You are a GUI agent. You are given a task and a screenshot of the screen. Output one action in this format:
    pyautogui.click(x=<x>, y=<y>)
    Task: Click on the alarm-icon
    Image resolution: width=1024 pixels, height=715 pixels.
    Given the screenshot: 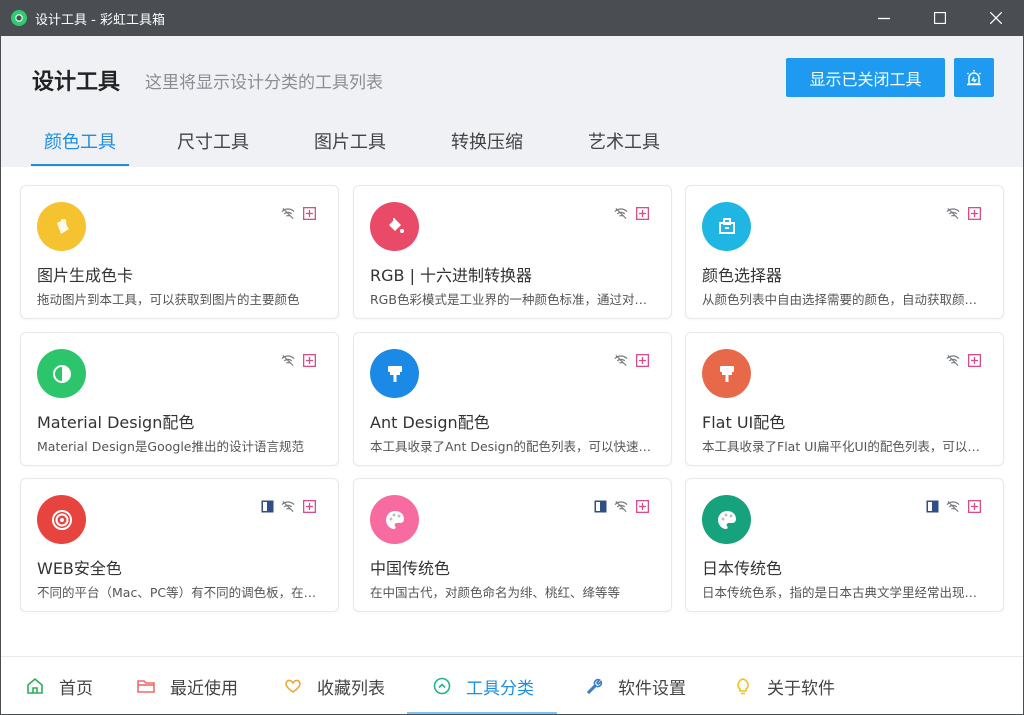 What is the action you would take?
    pyautogui.click(x=974, y=77)
    